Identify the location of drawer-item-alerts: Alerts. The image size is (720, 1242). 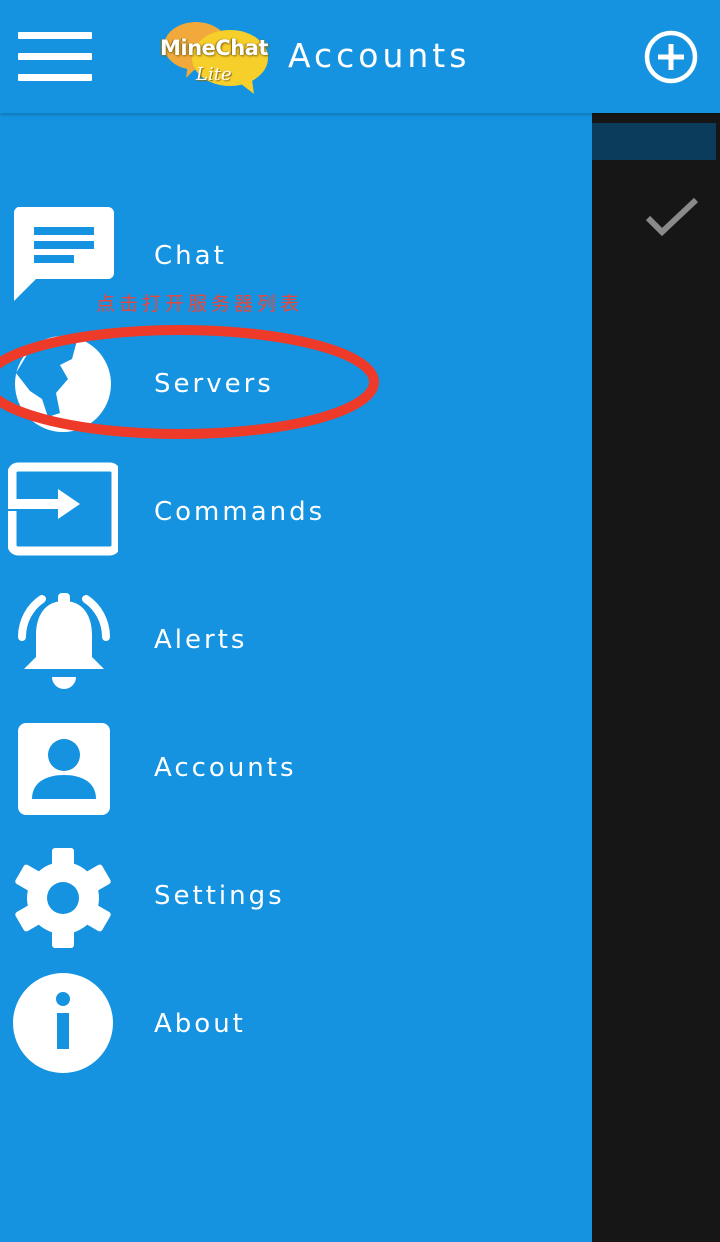
(296, 641).